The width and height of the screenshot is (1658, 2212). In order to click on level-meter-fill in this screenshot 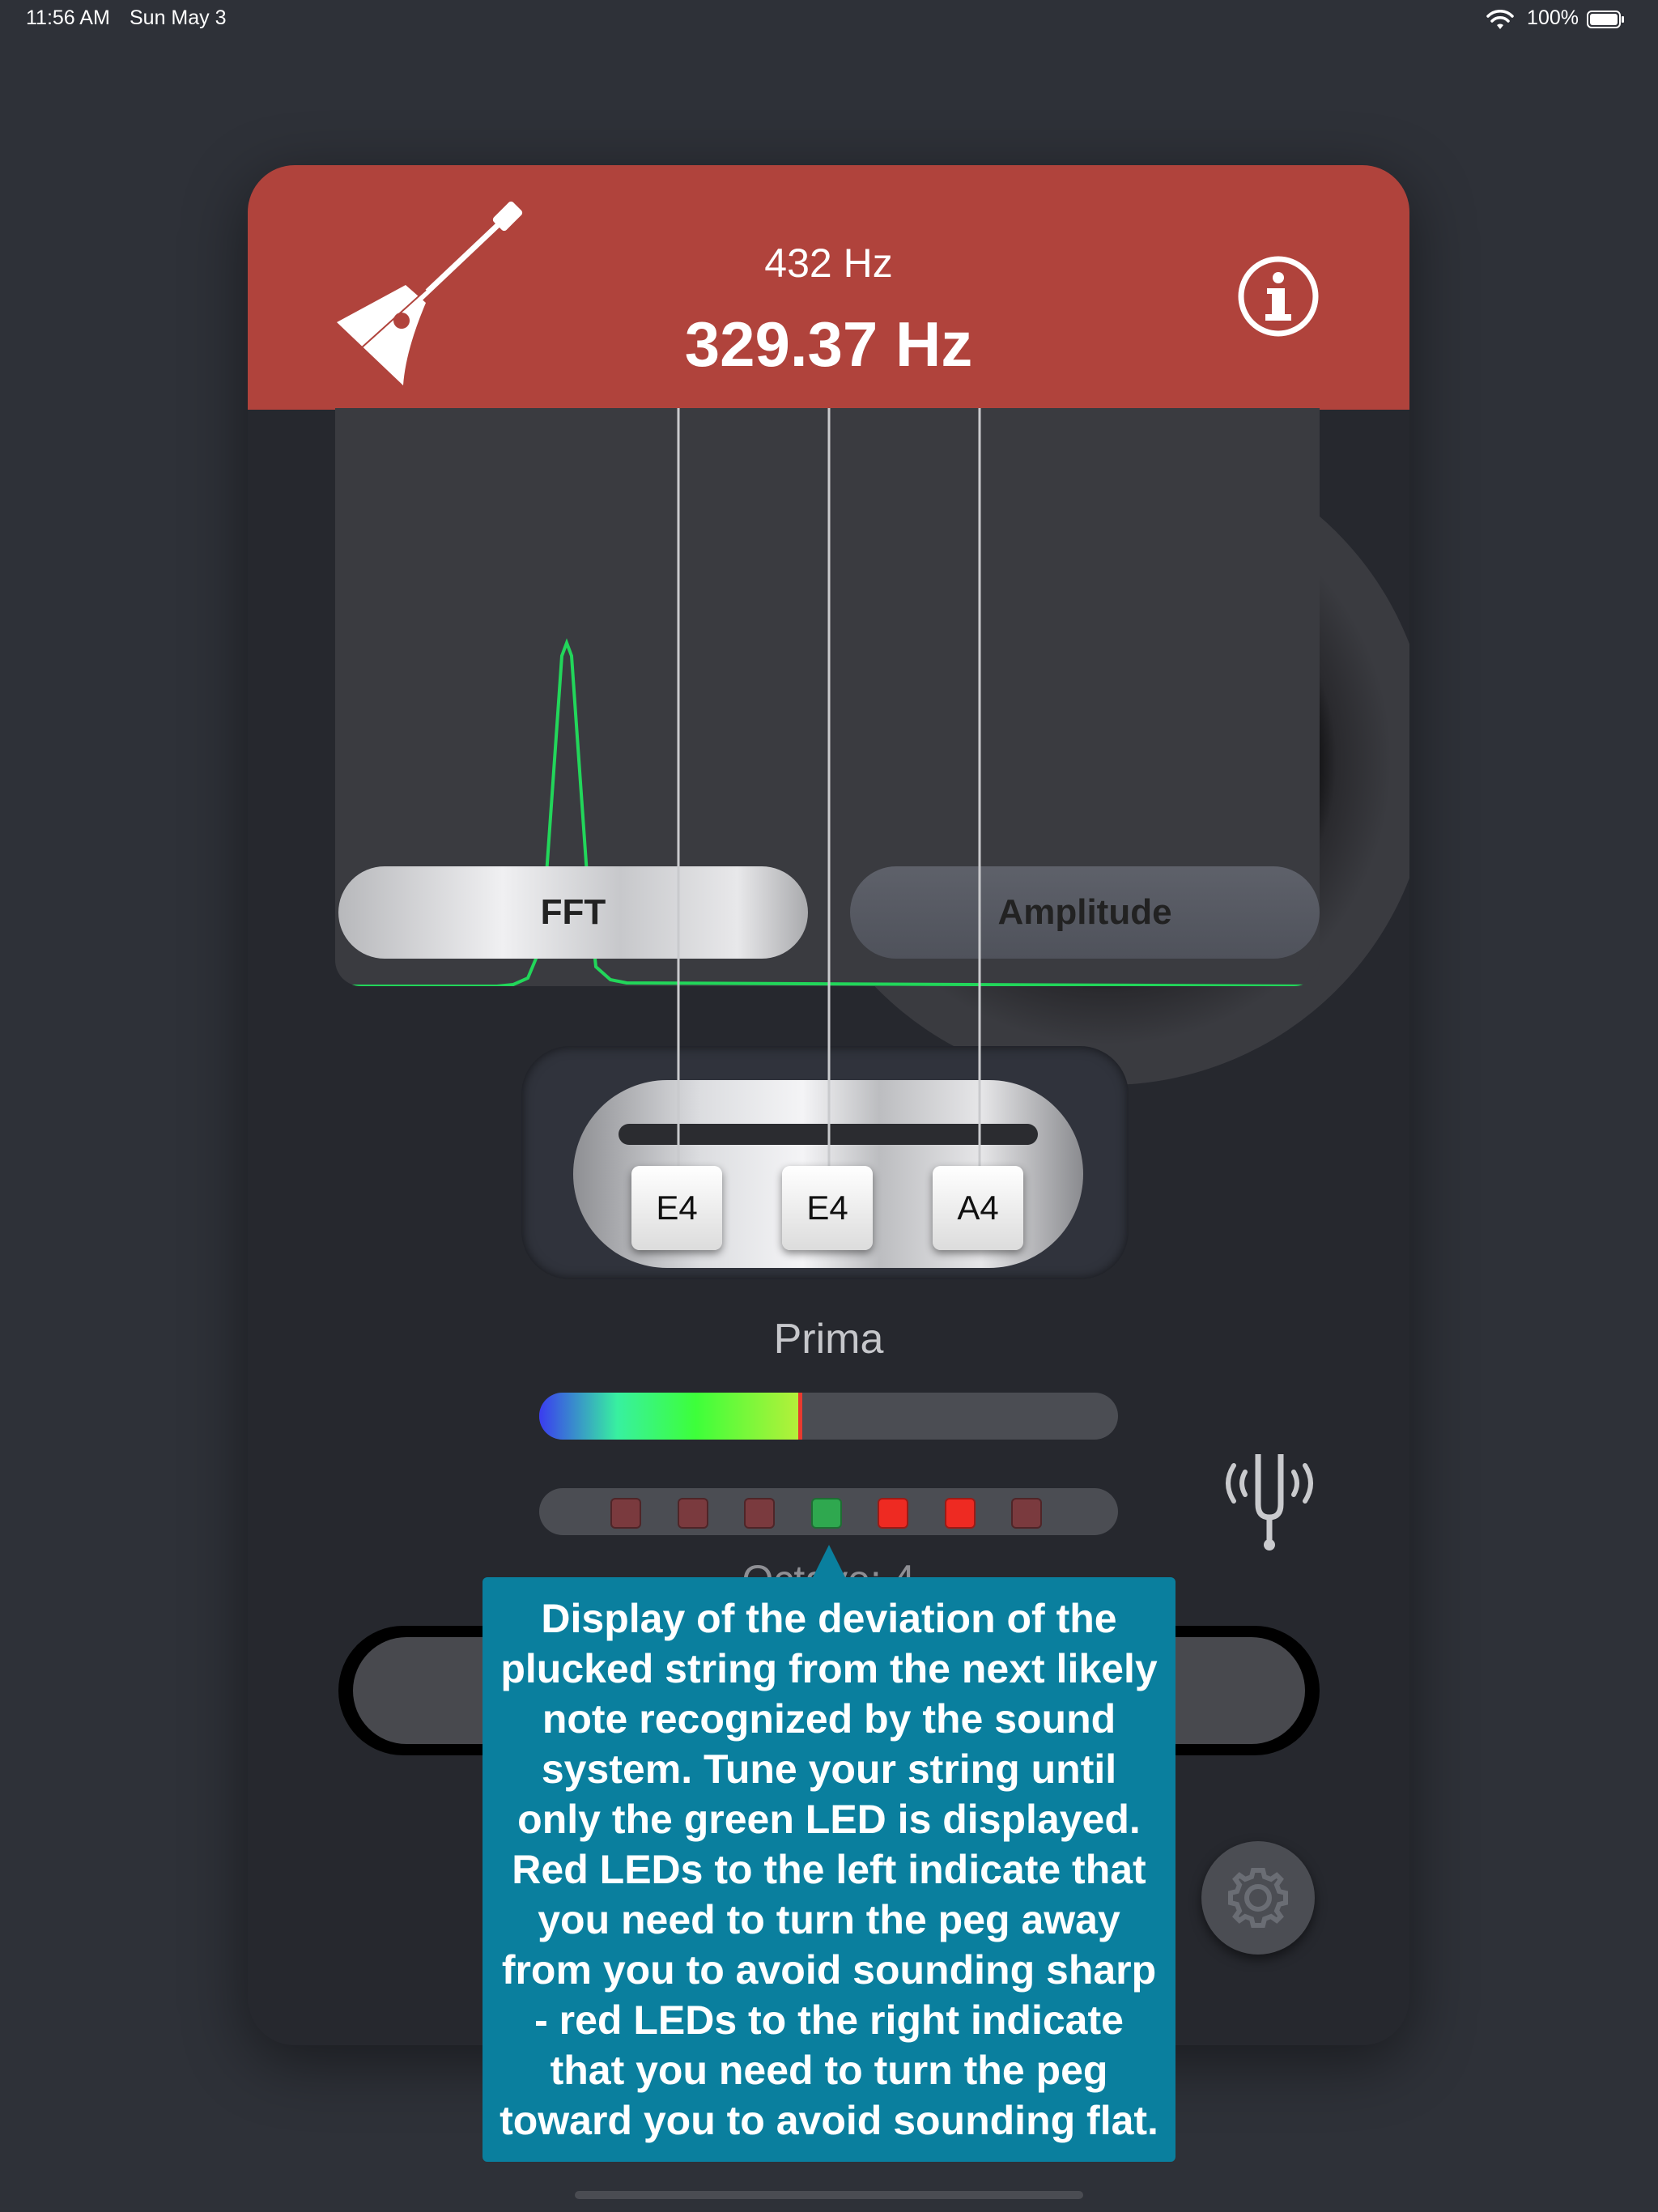, I will do `click(669, 1416)`.